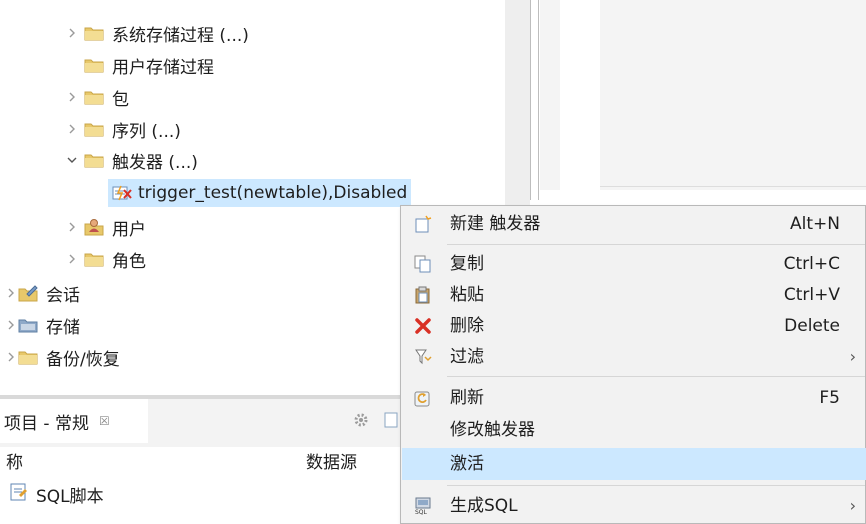 The width and height of the screenshot is (866, 524). Describe the element at coordinates (83, 359) in the screenshot. I see `tree-item-label: 备份/恢复` at that location.